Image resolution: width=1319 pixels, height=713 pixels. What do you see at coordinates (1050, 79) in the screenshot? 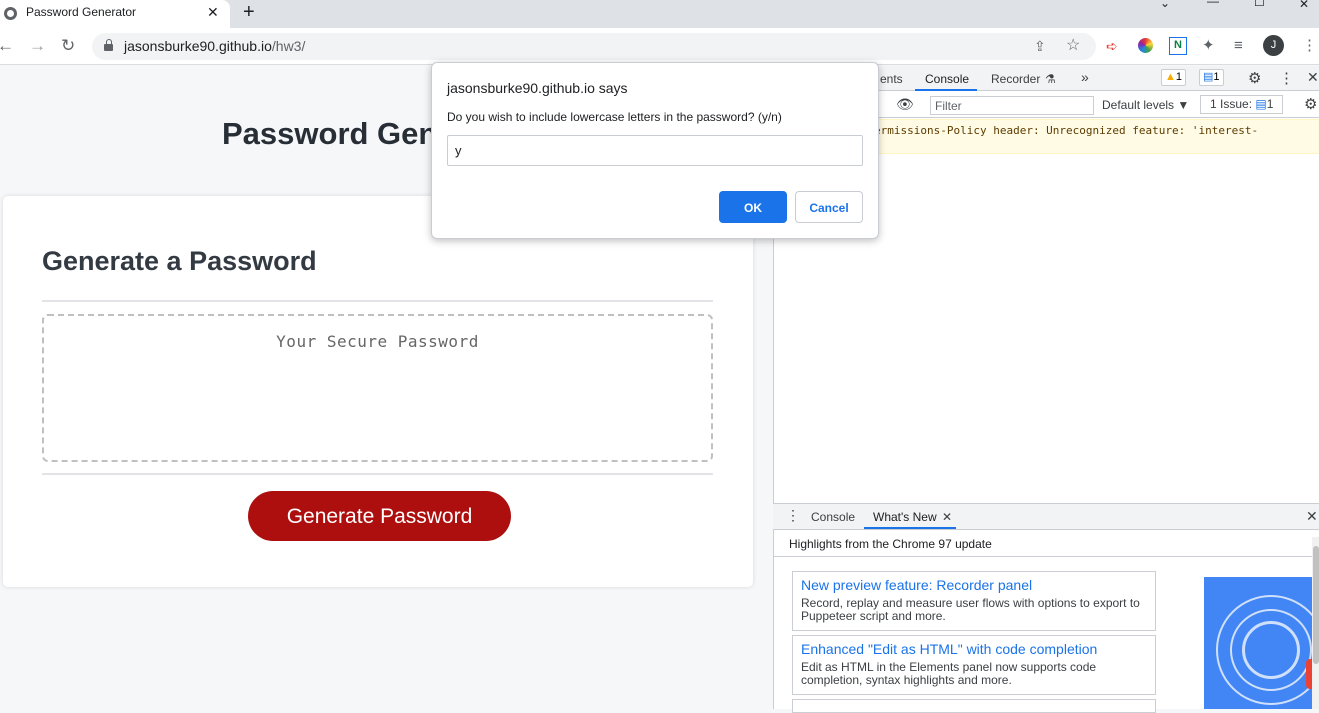
I see `flask-icon: ⚗` at bounding box center [1050, 79].